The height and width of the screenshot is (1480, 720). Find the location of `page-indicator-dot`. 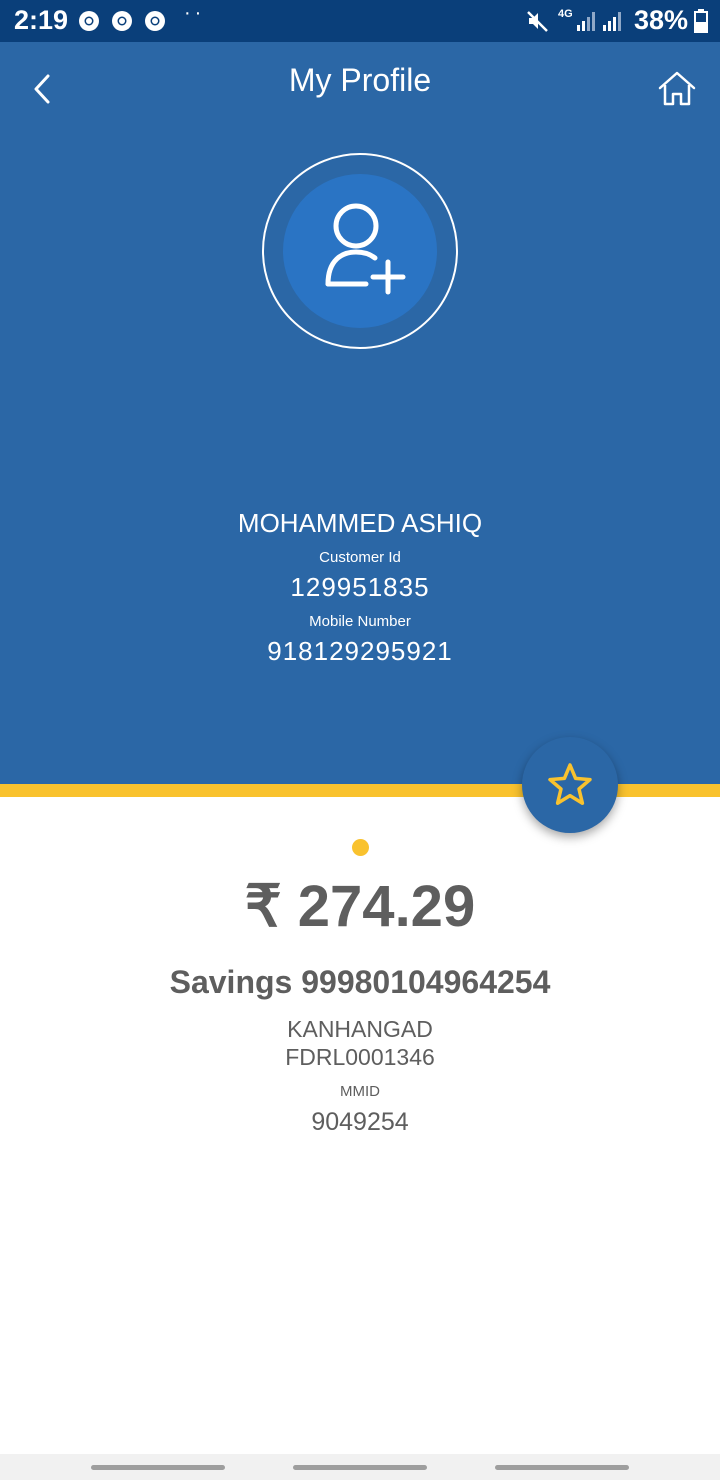

page-indicator-dot is located at coordinates (360, 847).